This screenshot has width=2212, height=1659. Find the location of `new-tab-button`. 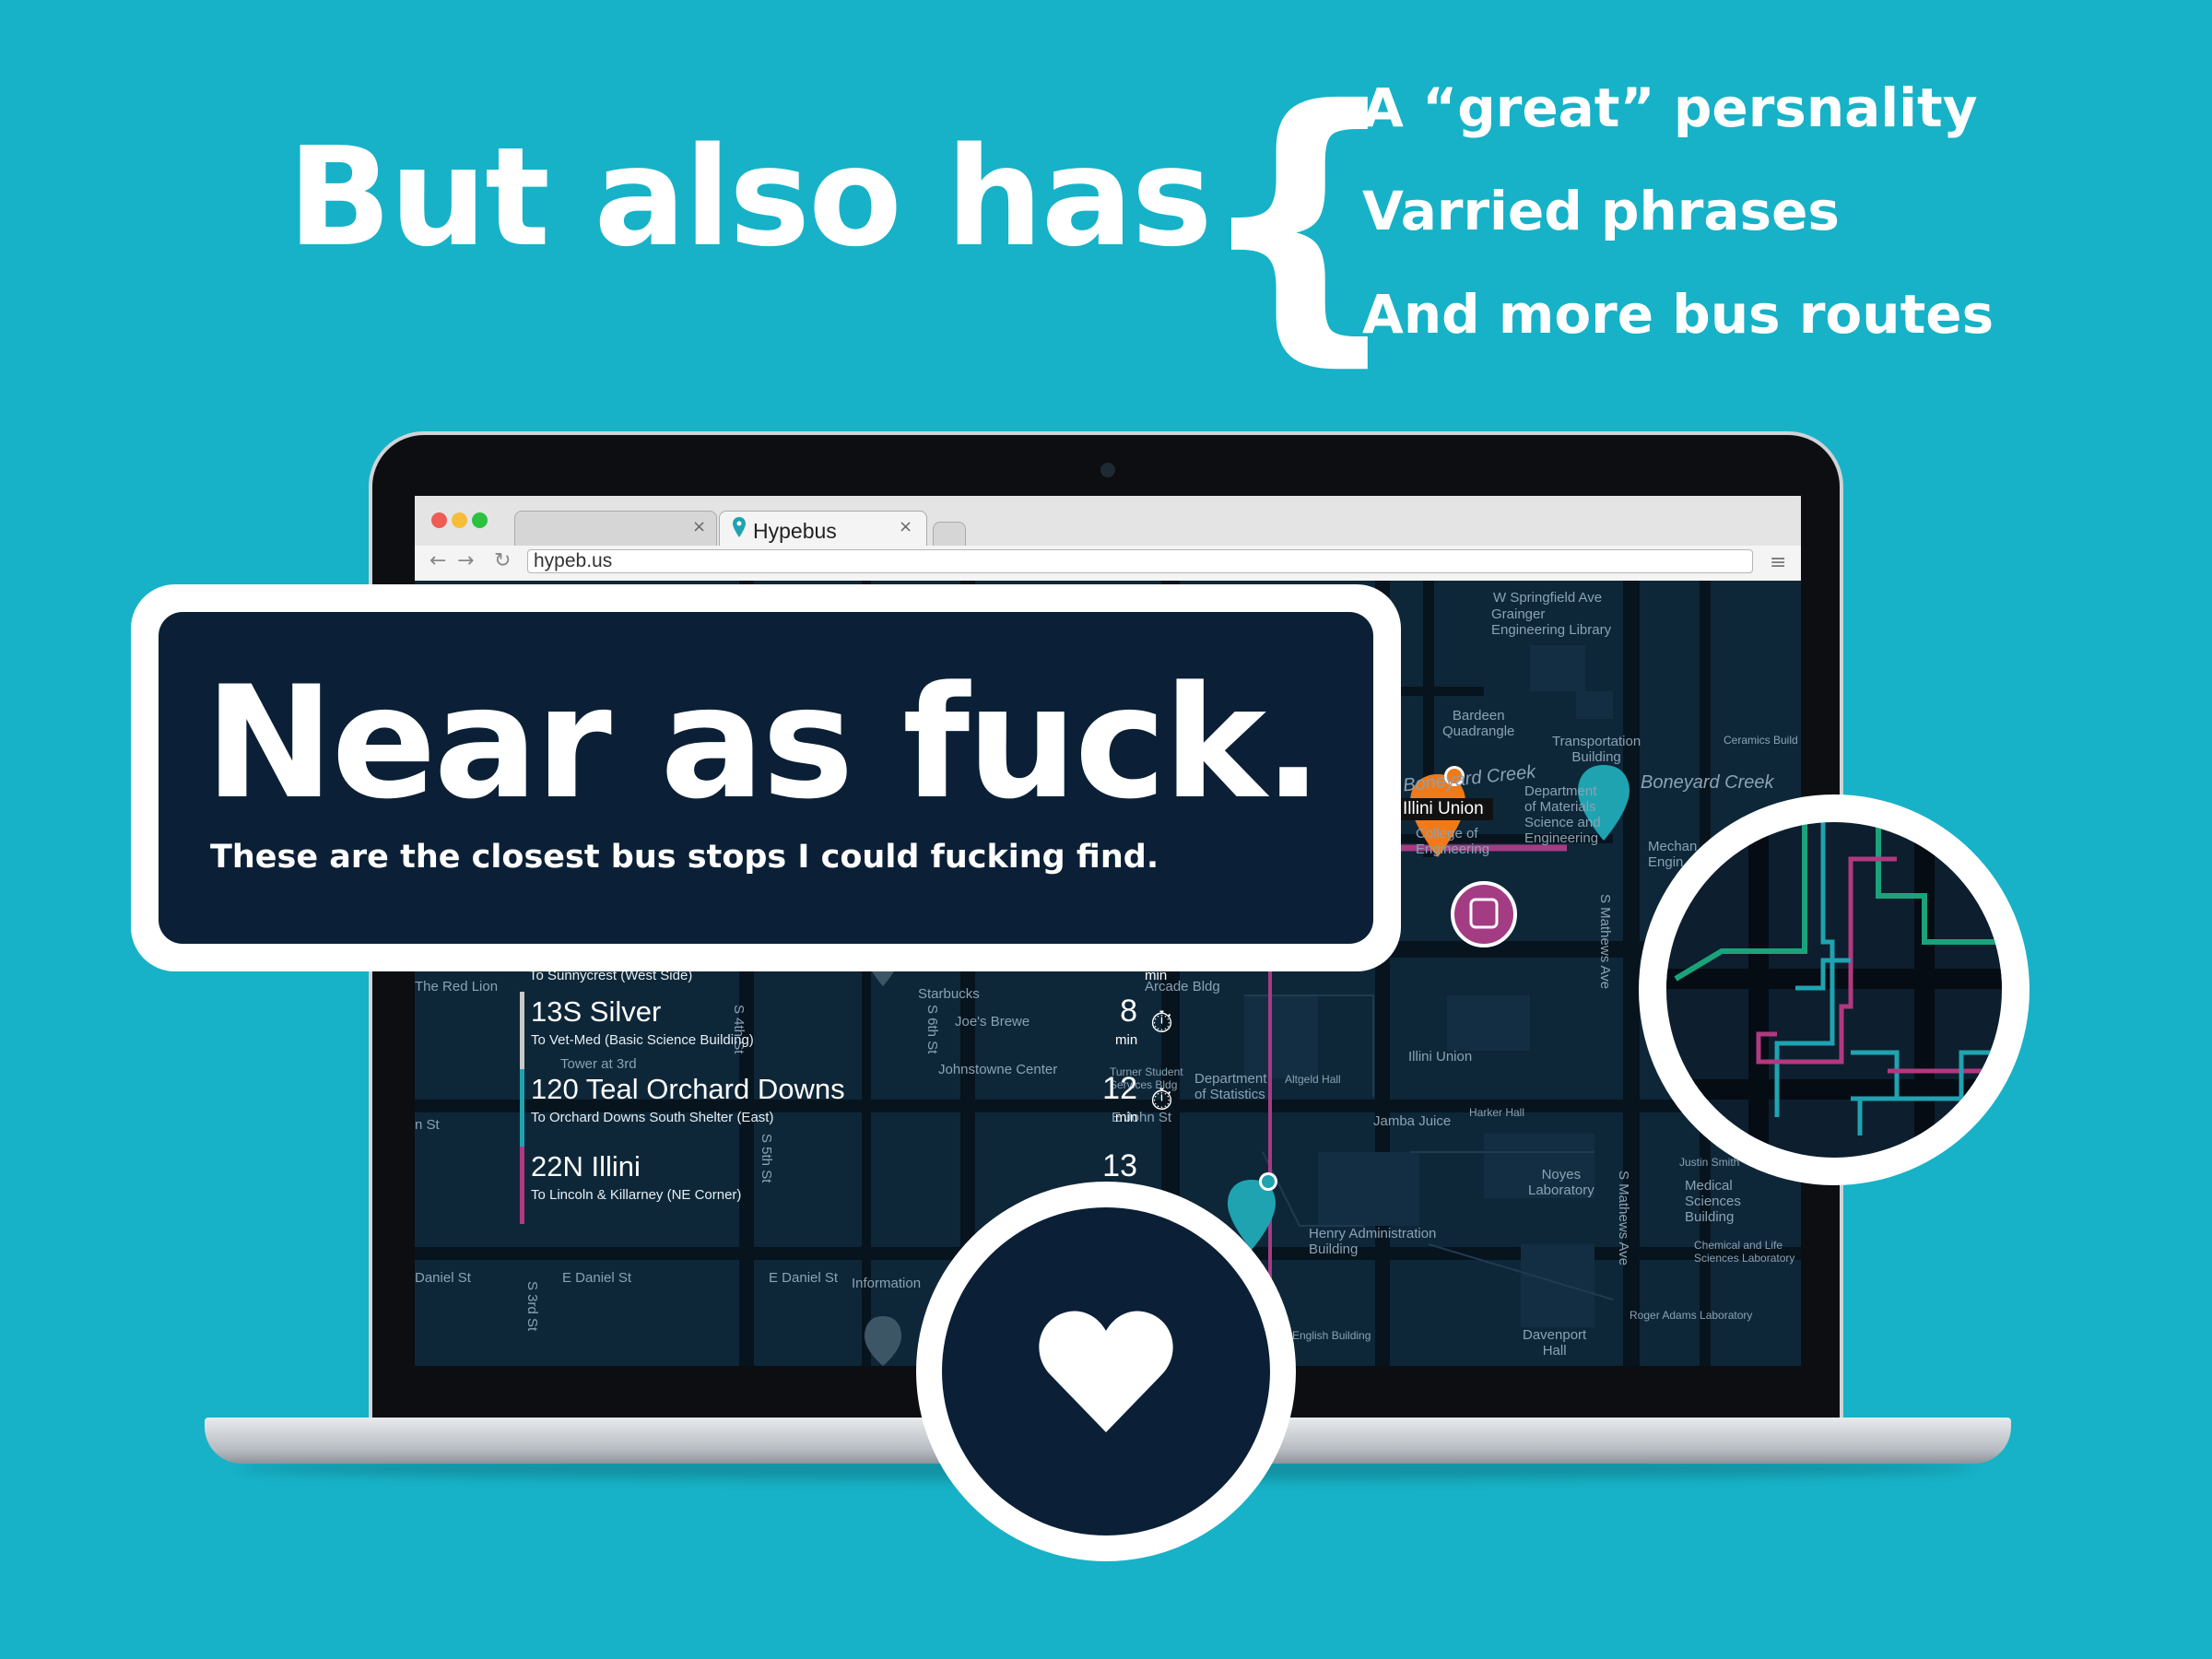

new-tab-button is located at coordinates (949, 534).